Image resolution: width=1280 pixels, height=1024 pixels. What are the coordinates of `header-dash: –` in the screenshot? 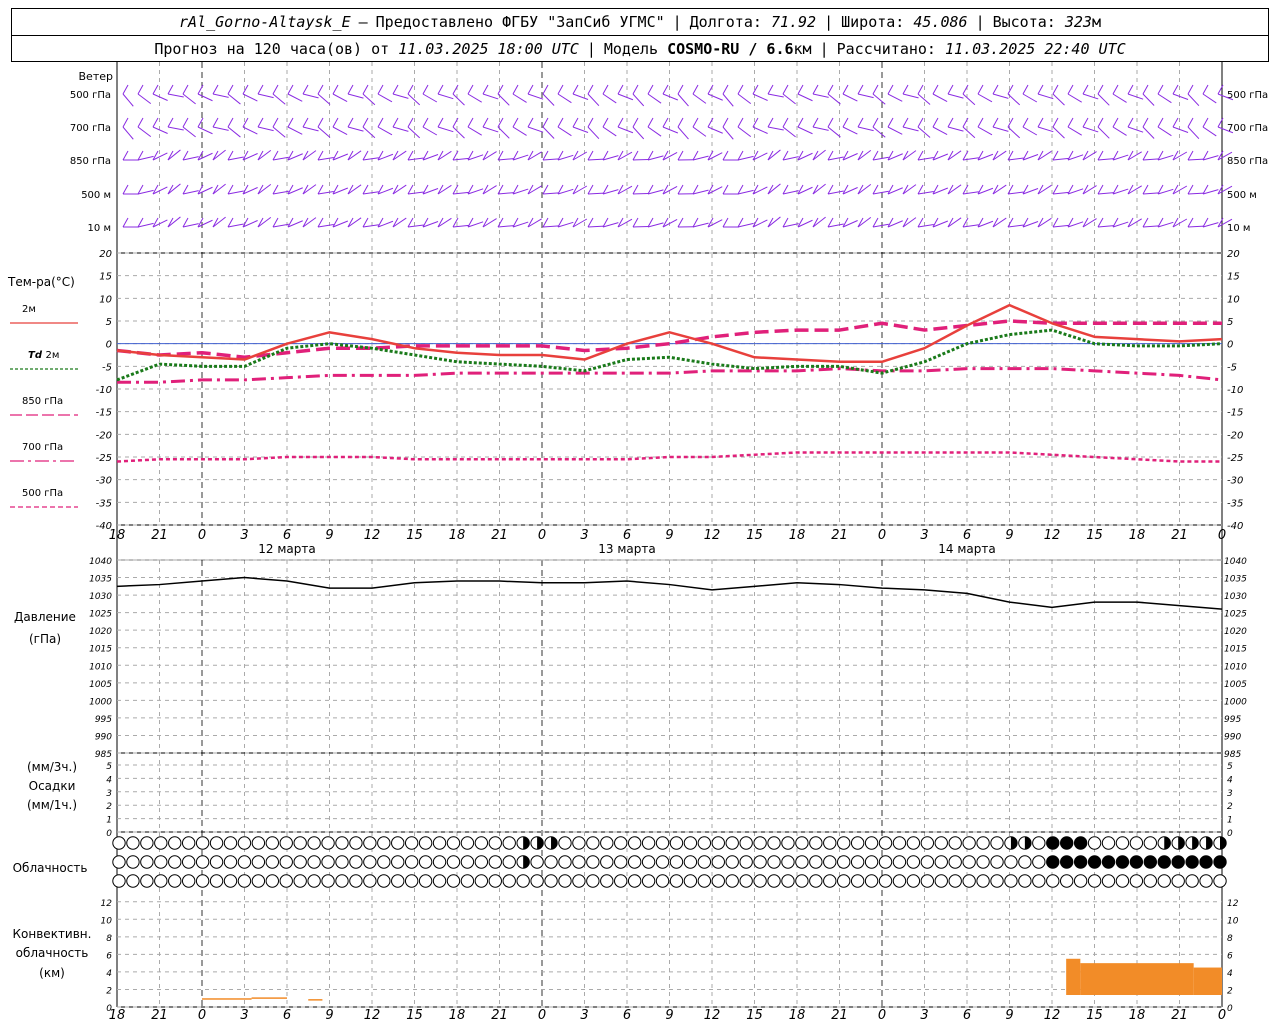 It's located at (363, 22).